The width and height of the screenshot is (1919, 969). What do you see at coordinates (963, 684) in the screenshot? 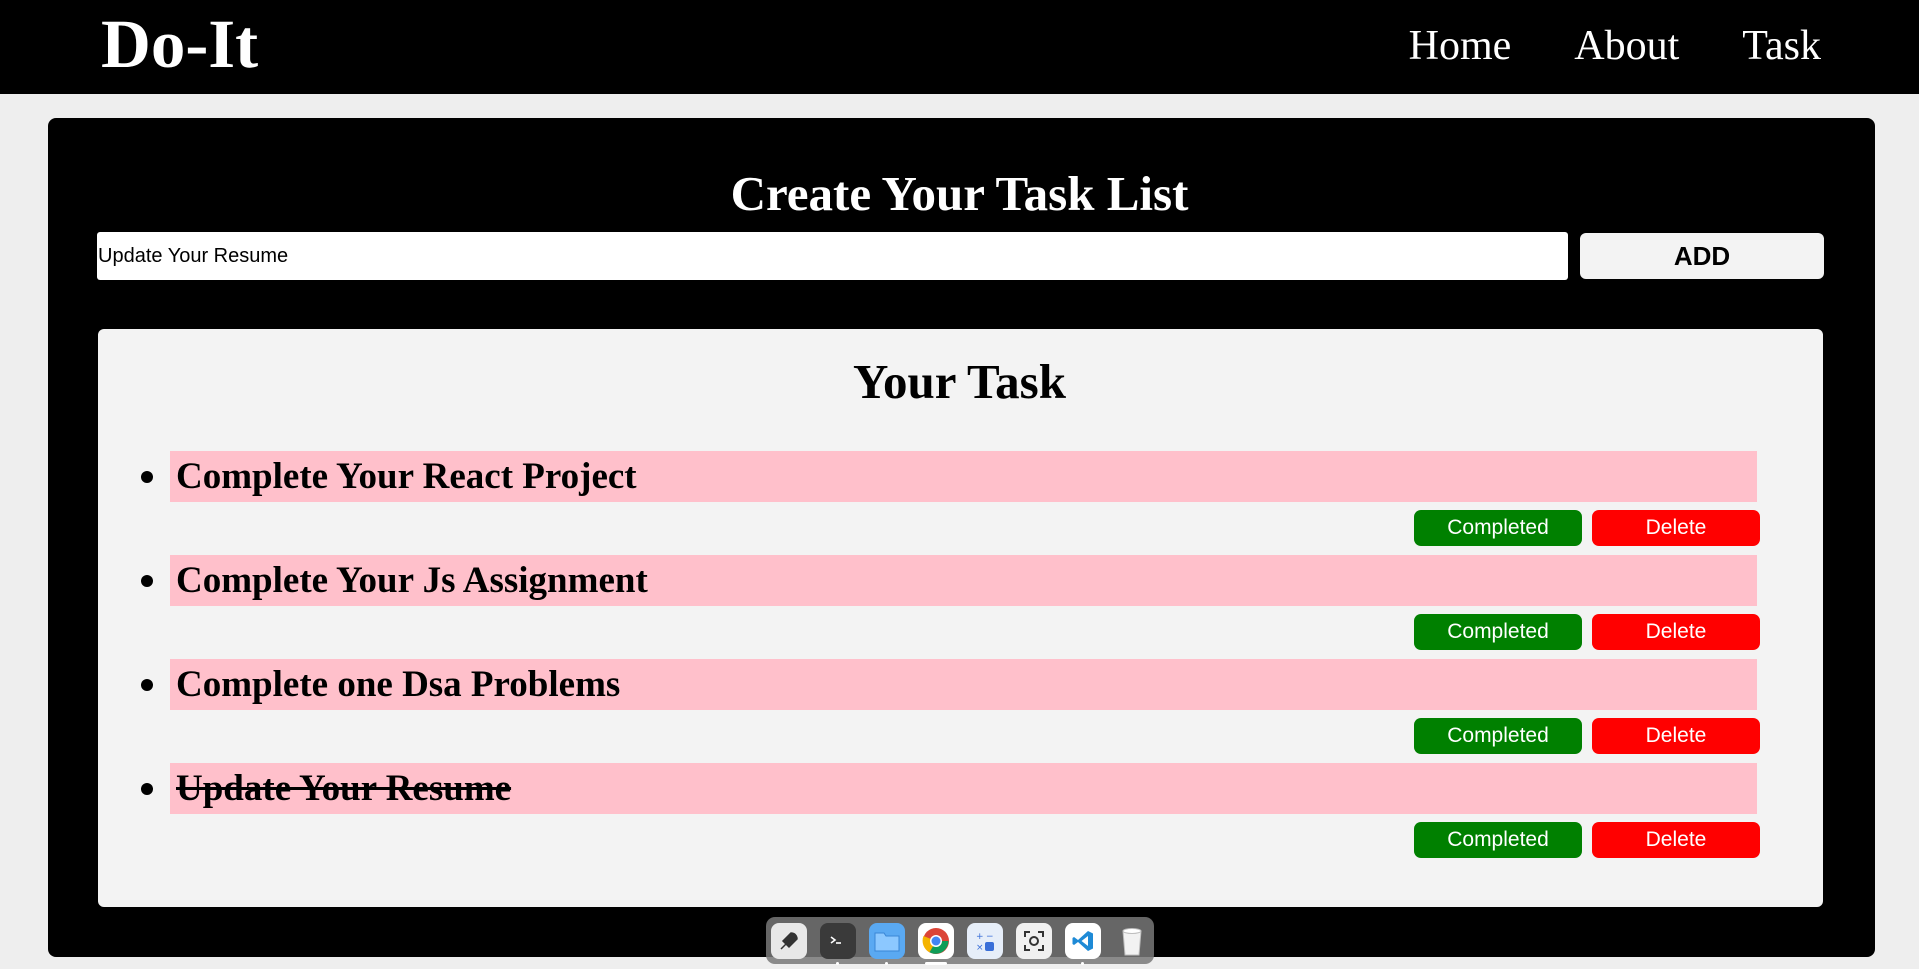
I see `task-item: Complete one Dsa Problems` at bounding box center [963, 684].